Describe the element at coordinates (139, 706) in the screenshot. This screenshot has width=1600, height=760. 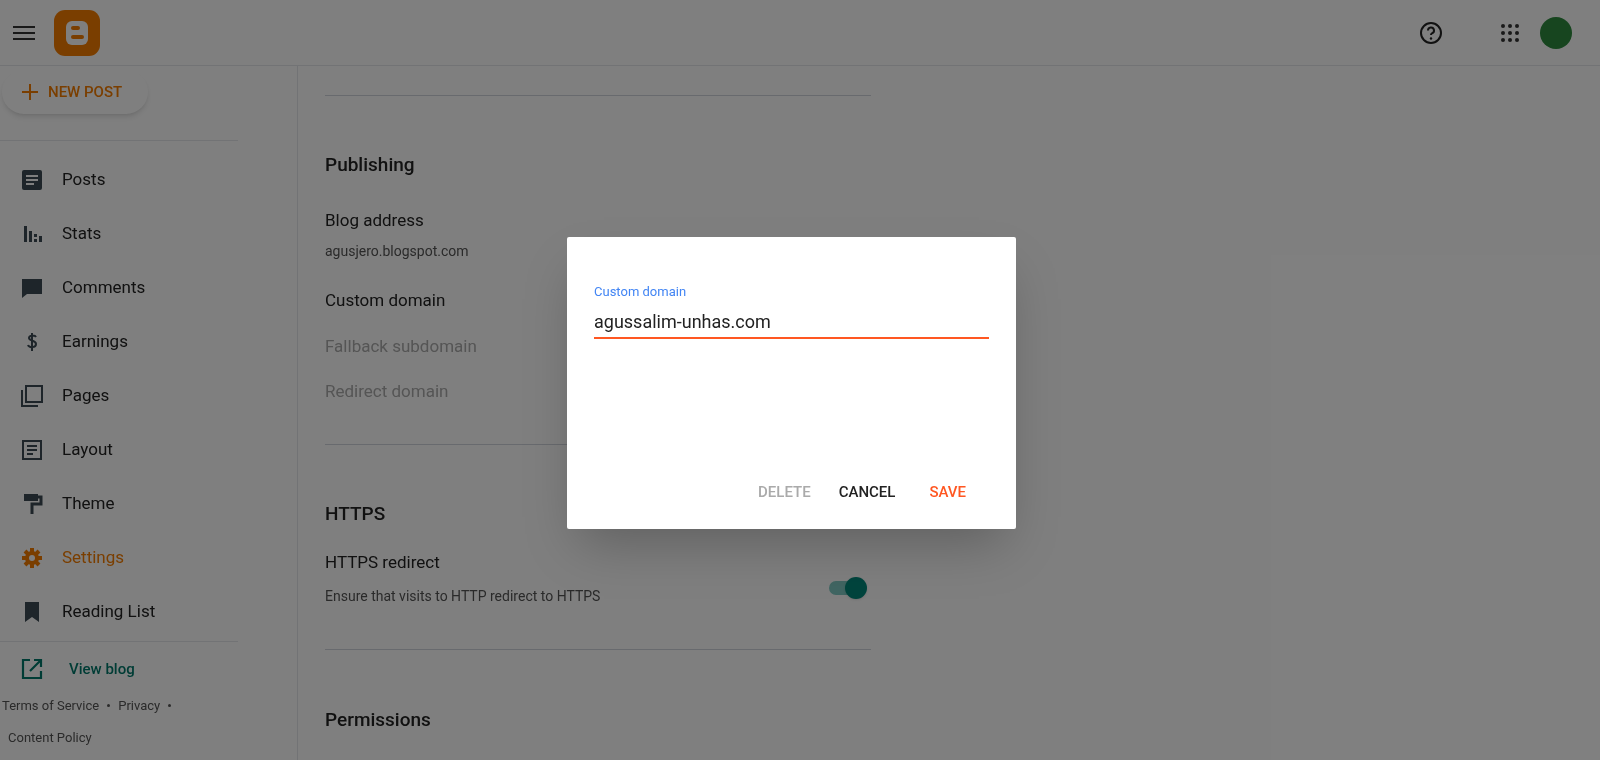
I see `footer-link: Privacy` at that location.